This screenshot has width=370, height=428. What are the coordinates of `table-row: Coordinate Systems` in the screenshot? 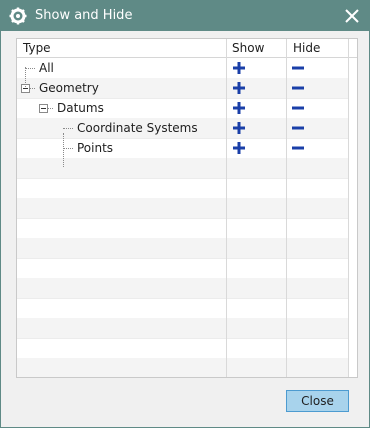 It's located at (183, 128).